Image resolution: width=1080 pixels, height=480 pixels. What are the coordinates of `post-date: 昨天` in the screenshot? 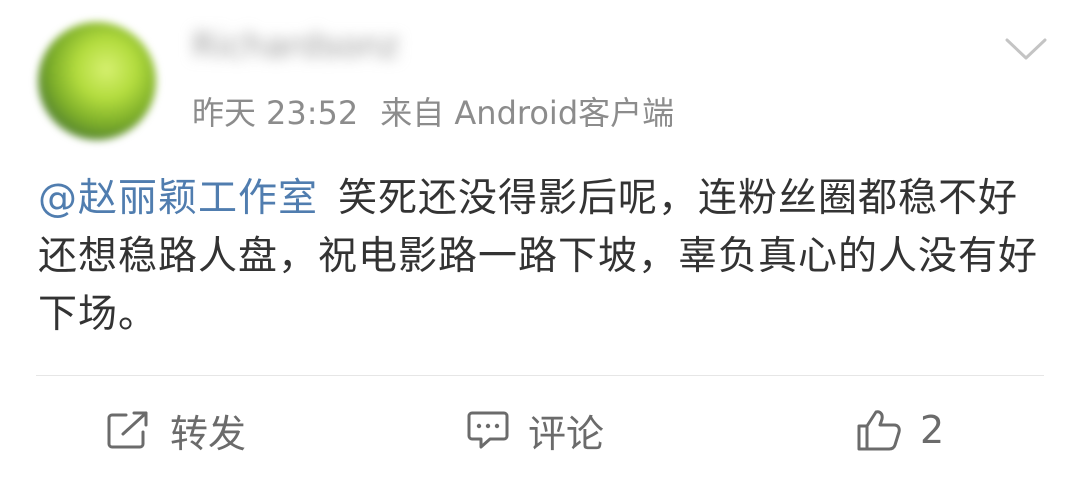 It's located at (224, 113).